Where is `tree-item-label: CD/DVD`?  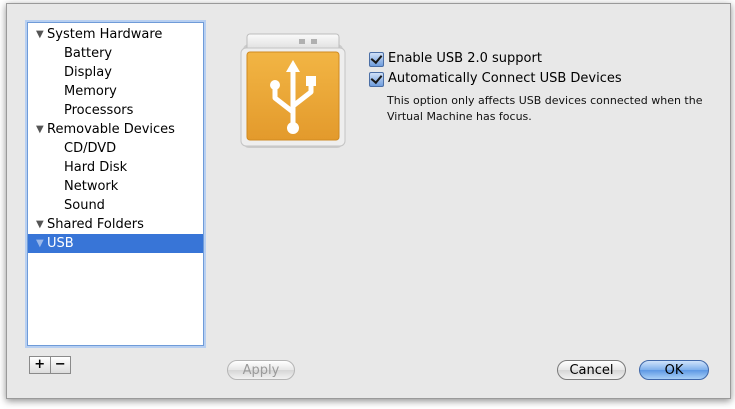
tree-item-label: CD/DVD is located at coordinates (90, 148).